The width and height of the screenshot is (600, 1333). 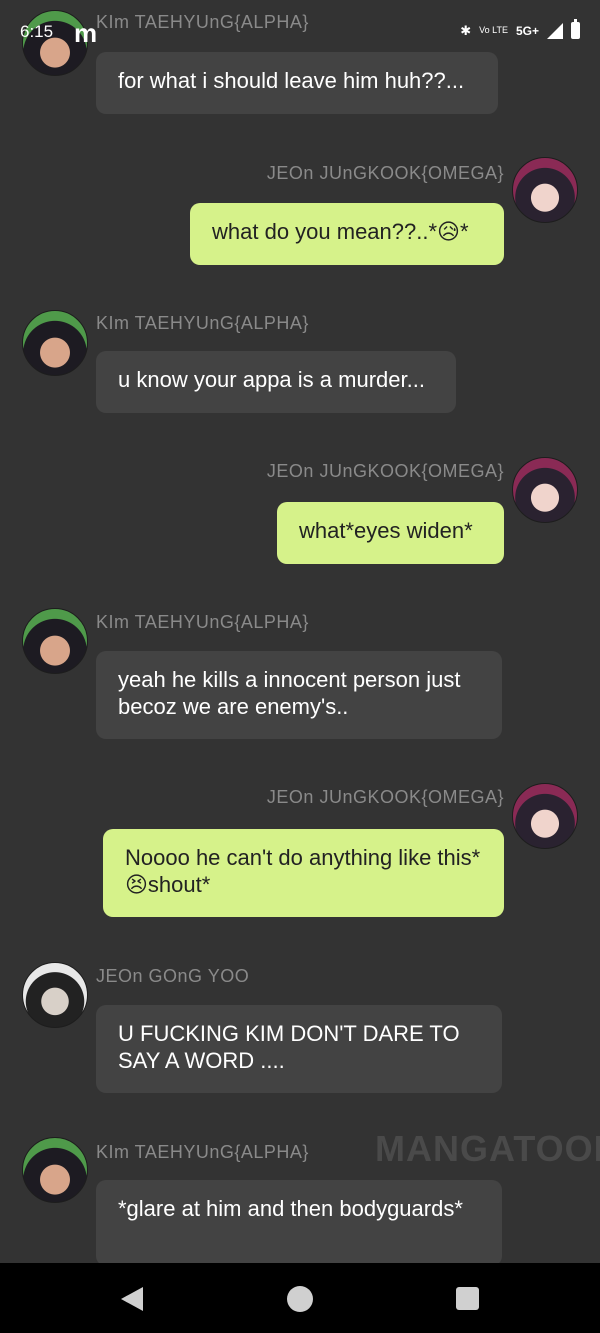 I want to click on volte-label: Vo LTE, so click(x=493, y=30).